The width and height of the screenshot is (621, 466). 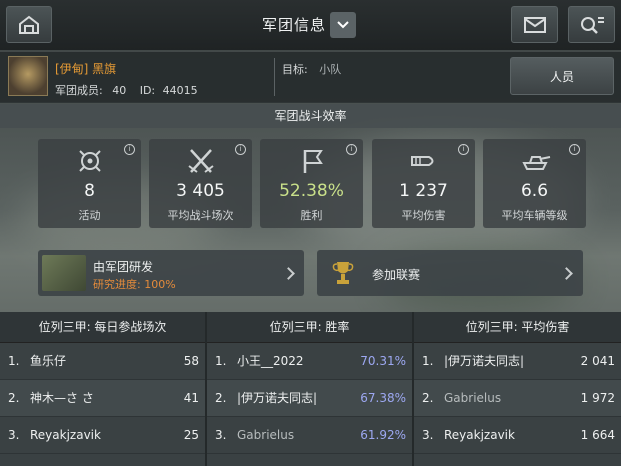 I want to click on trophy-icon, so click(x=343, y=273).